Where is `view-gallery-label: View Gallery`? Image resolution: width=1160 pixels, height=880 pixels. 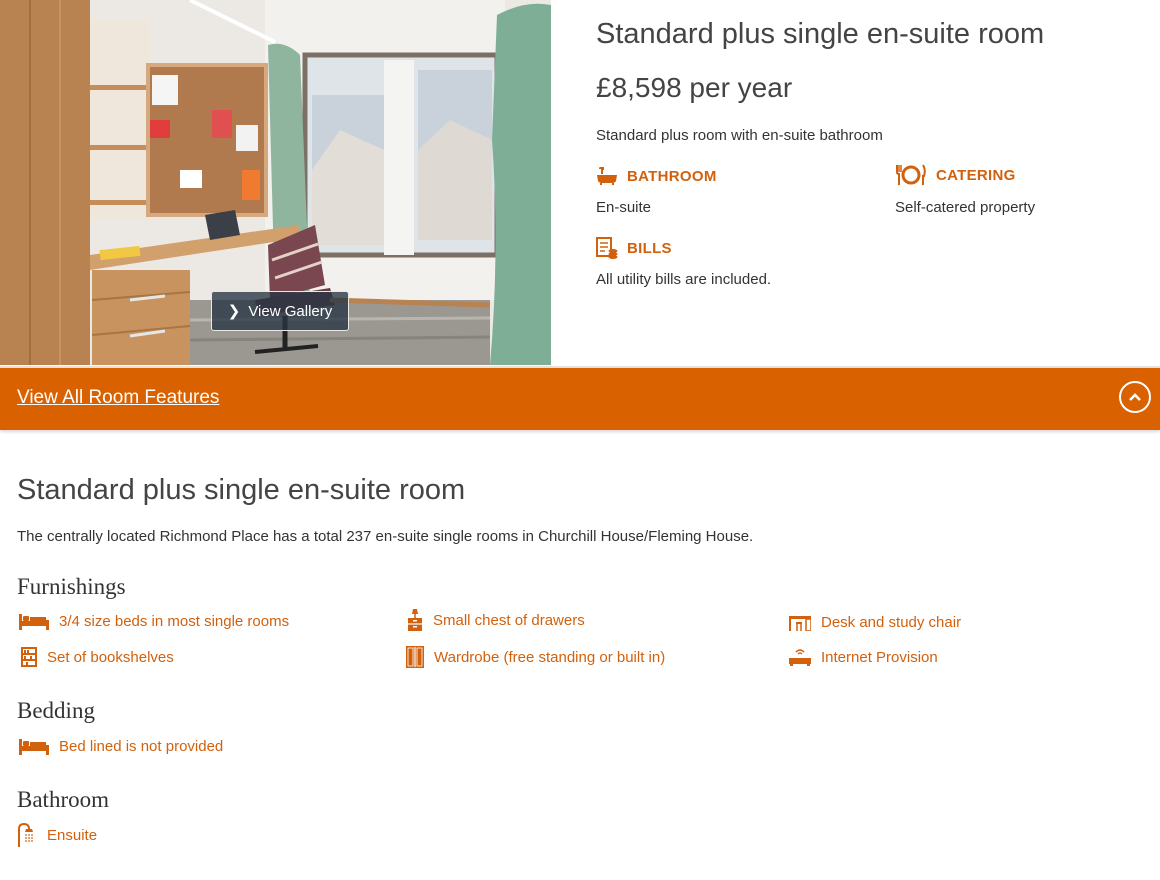 view-gallery-label: View Gallery is located at coordinates (290, 311).